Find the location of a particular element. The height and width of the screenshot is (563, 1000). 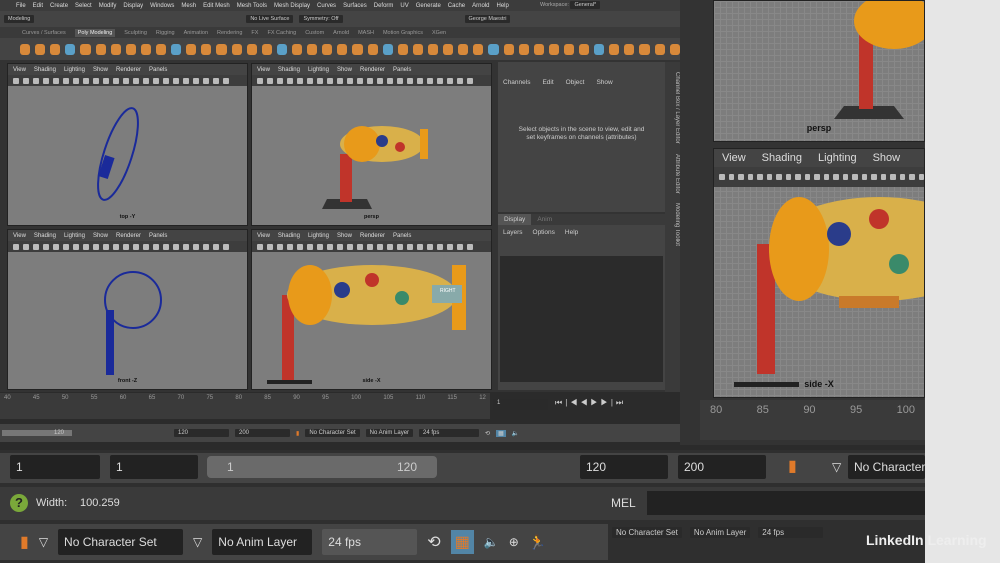

anim-prefs-icon: 🏃 is located at coordinates (537, 542).